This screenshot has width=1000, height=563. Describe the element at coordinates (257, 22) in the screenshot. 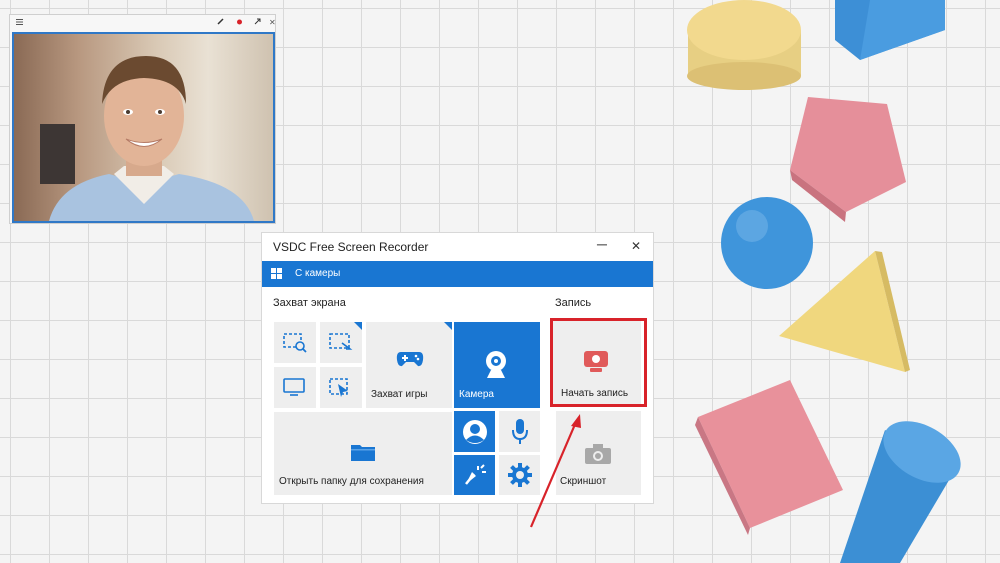

I see `expand-icon` at that location.